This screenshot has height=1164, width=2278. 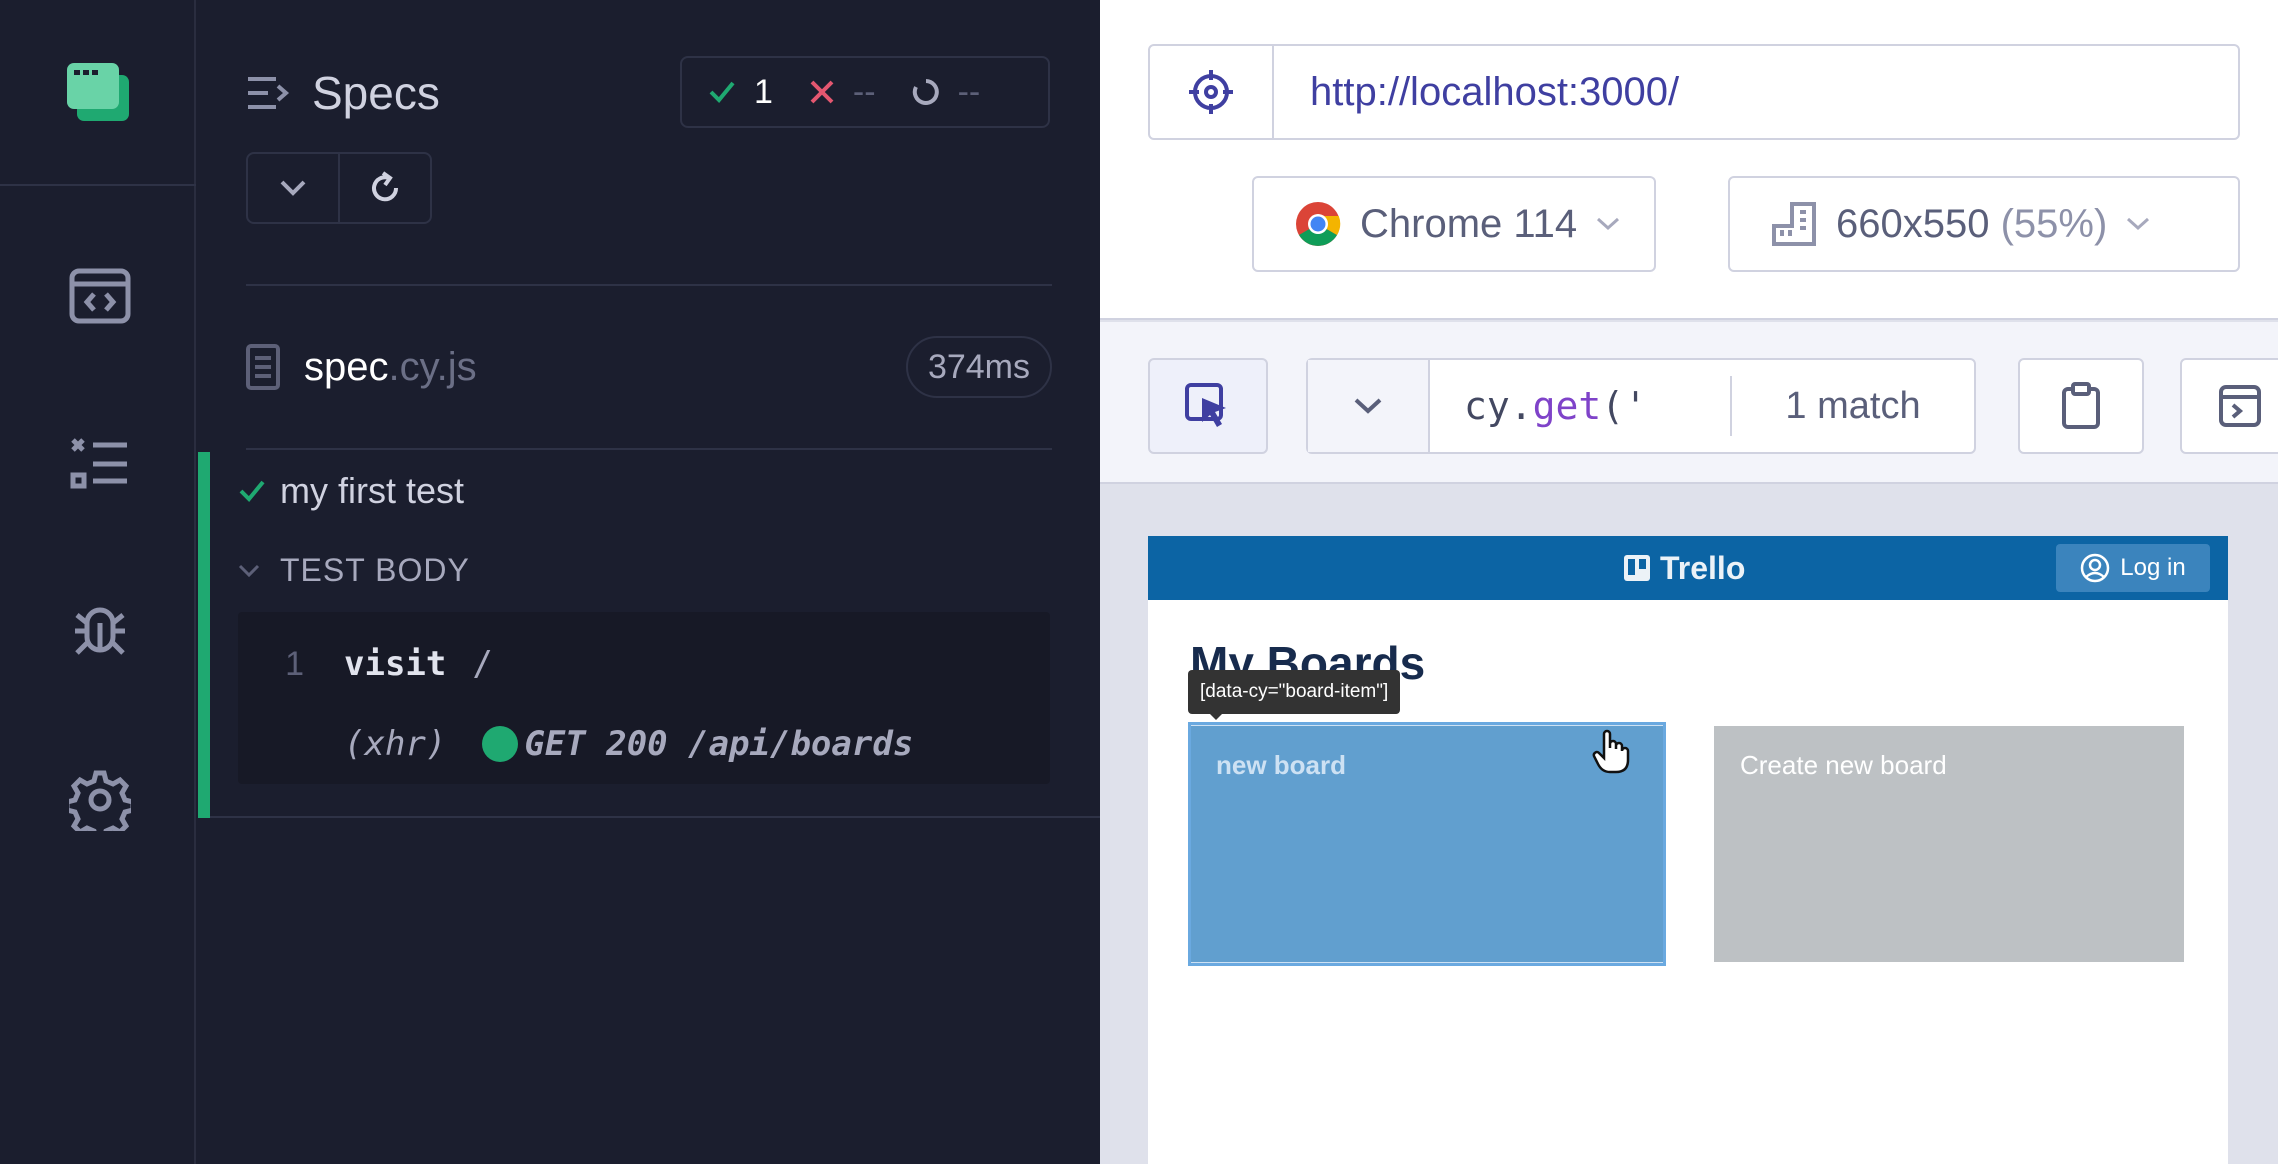 What do you see at coordinates (1476, 92) in the screenshot?
I see `url-text: http://localhost:3000/` at bounding box center [1476, 92].